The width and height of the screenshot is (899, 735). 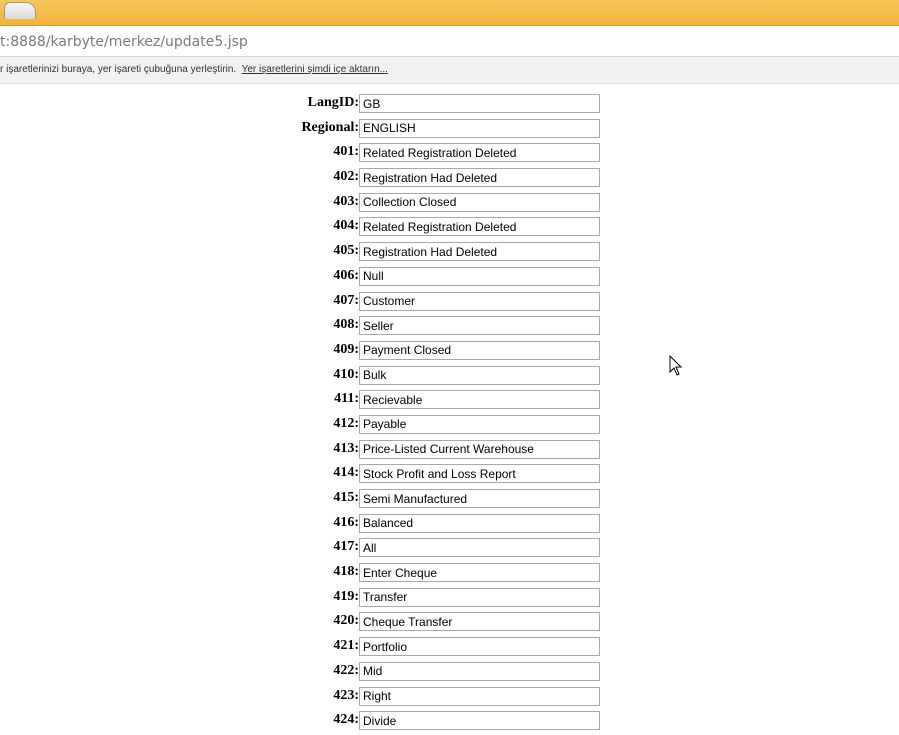 I want to click on address-bar: t:8888/karbyte/merkez/update5.jsp, so click(x=449, y=41).